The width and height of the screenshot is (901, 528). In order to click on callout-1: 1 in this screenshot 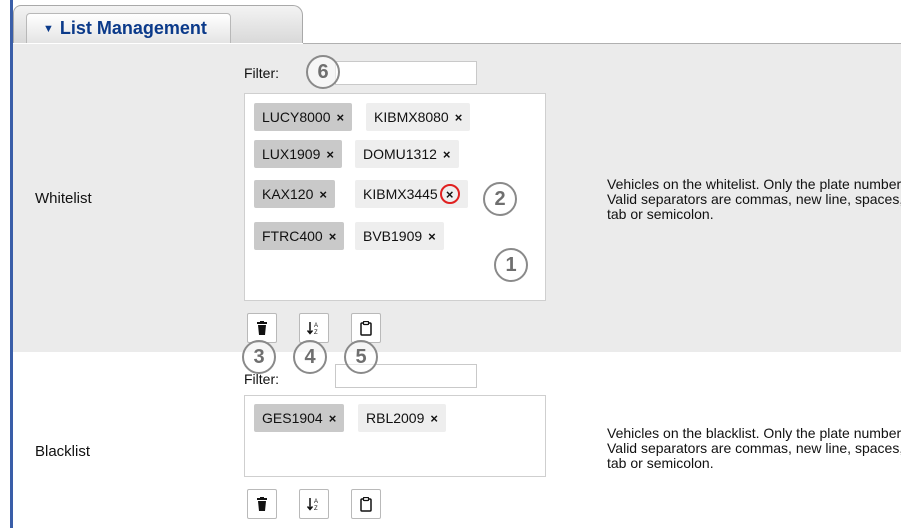, I will do `click(511, 265)`.